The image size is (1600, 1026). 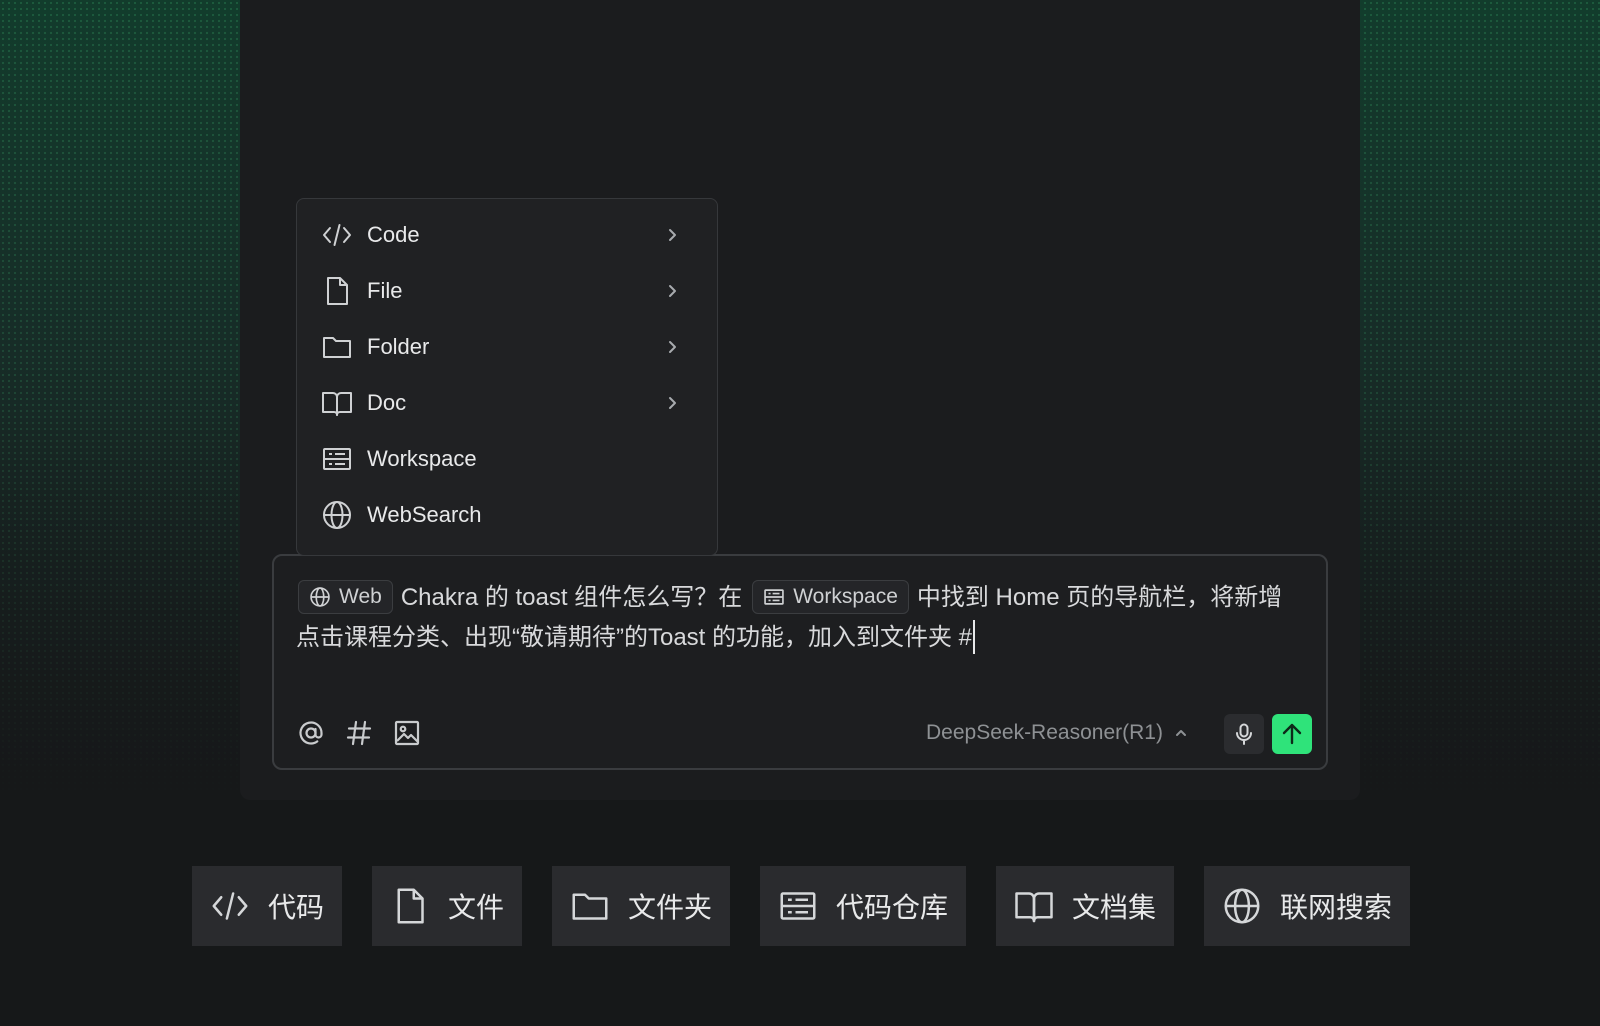 I want to click on image-icon, so click(x=407, y=733).